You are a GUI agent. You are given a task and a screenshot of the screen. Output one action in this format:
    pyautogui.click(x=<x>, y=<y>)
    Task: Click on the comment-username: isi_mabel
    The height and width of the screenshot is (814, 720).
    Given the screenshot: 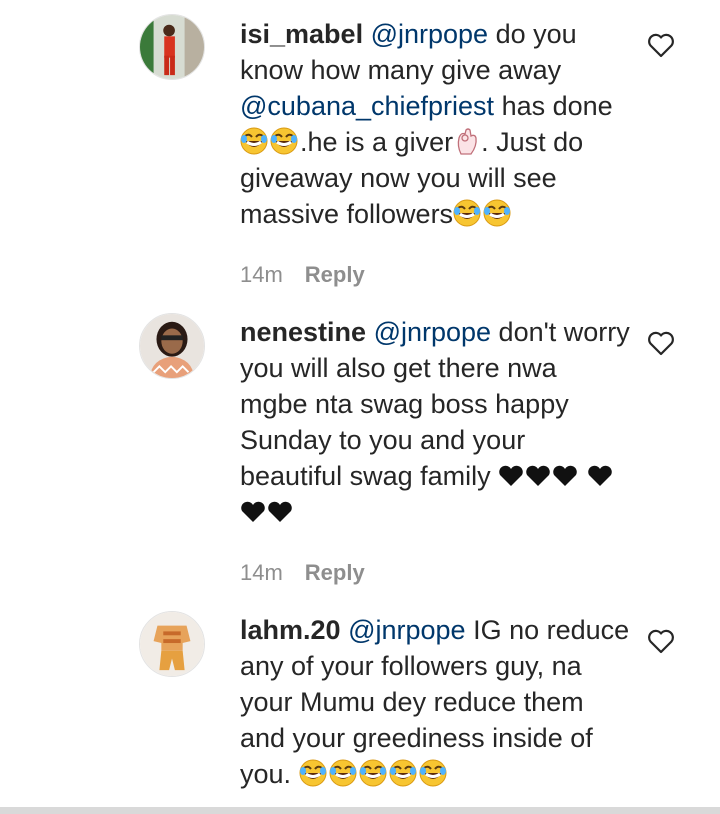 What is the action you would take?
    pyautogui.click(x=301, y=34)
    